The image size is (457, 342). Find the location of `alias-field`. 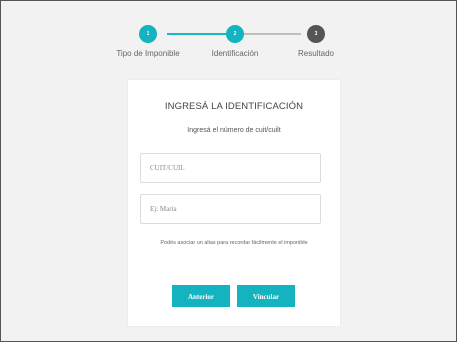

alias-field is located at coordinates (230, 209).